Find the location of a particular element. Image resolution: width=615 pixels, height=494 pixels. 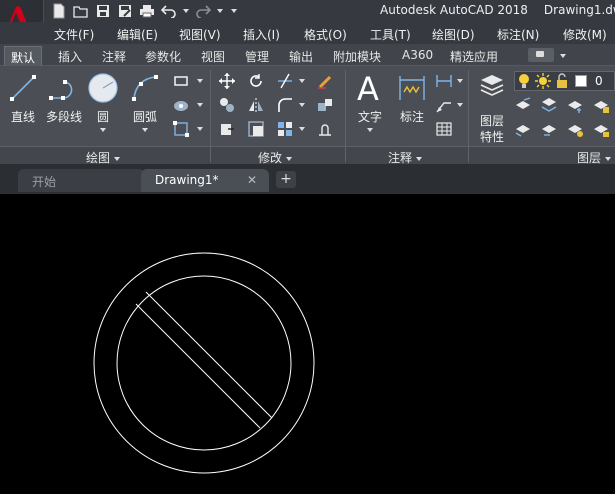

layer-walk-icon is located at coordinates (575, 129).